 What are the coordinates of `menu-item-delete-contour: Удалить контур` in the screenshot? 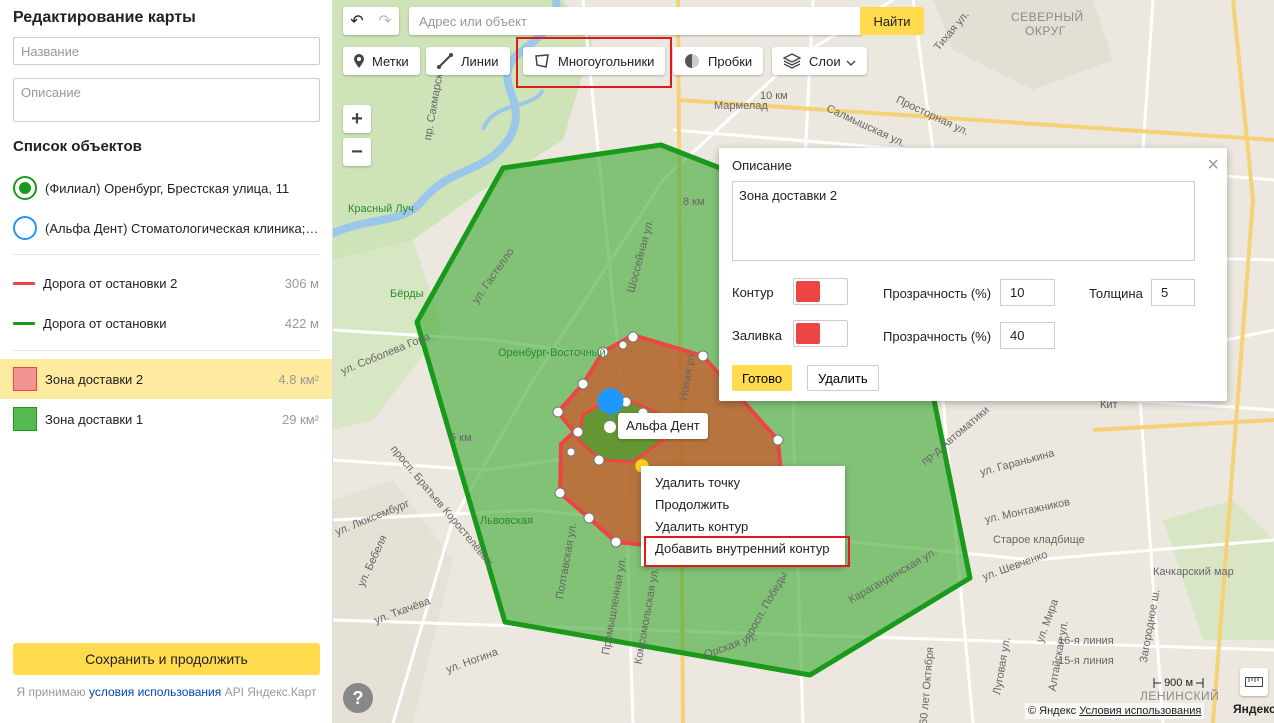 It's located at (743, 527).